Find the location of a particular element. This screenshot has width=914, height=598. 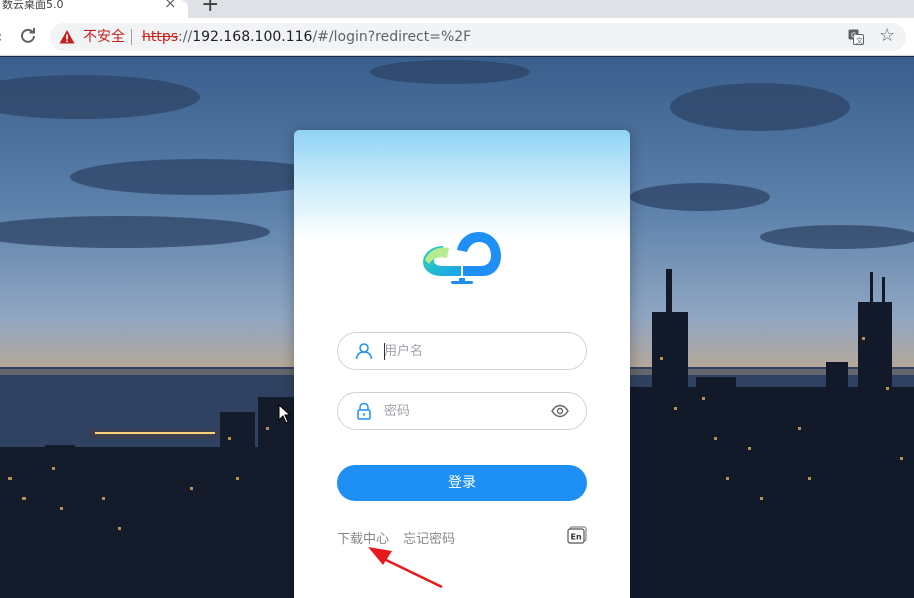

password-input is located at coordinates (464, 411).